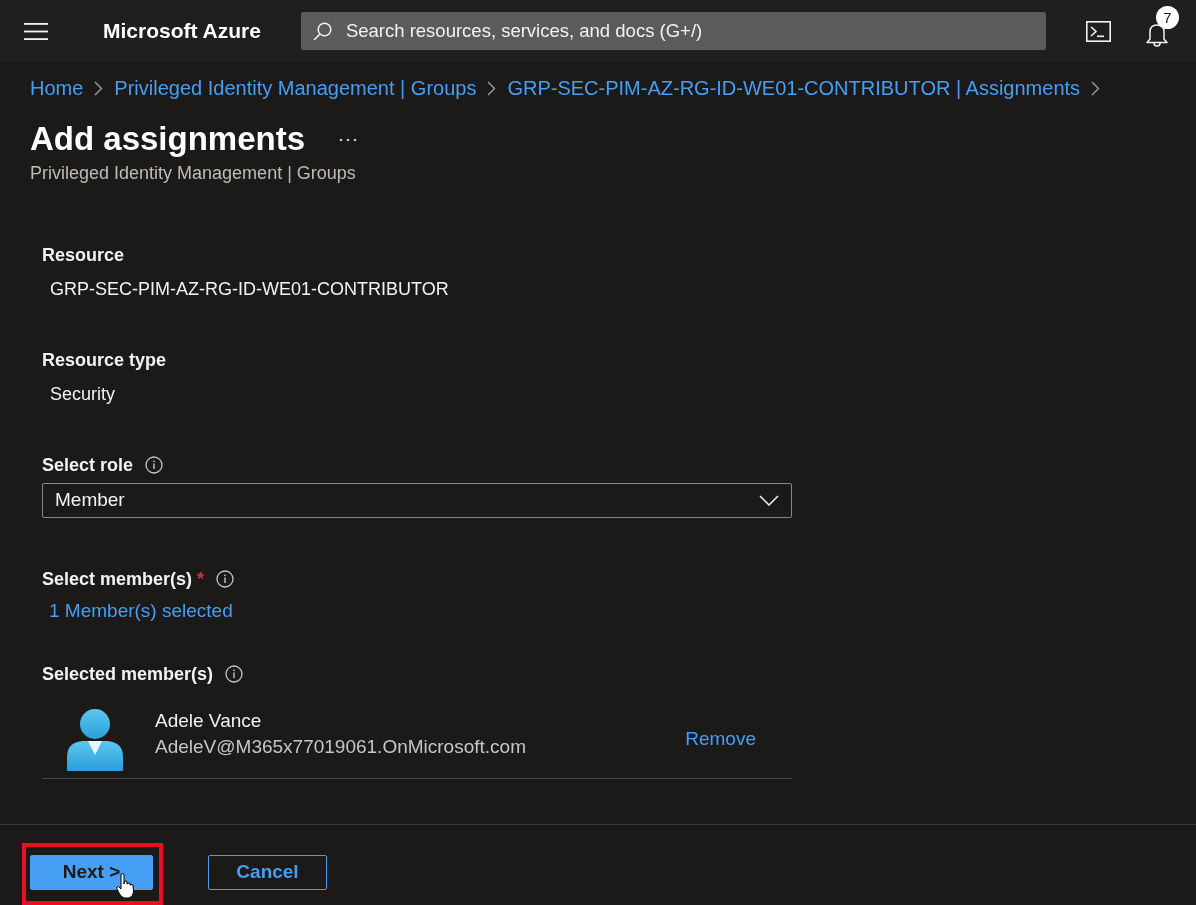 The width and height of the screenshot is (1196, 905). I want to click on bell-icon, so click(1156, 34).